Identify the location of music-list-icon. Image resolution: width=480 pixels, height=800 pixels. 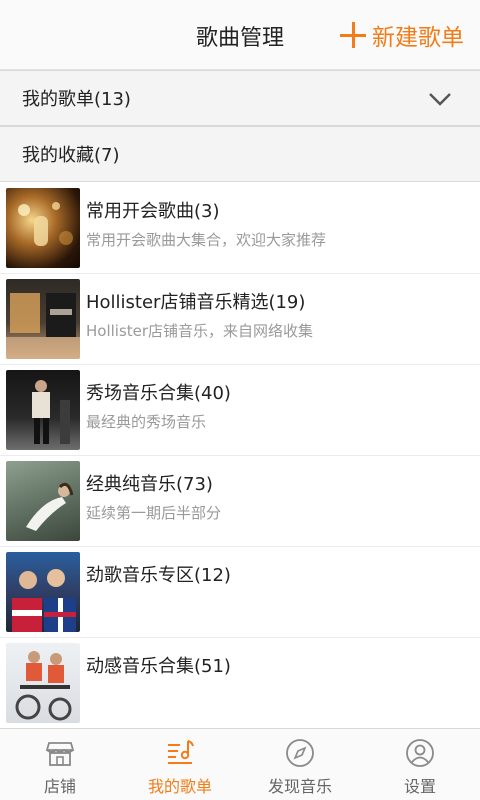
(181, 752).